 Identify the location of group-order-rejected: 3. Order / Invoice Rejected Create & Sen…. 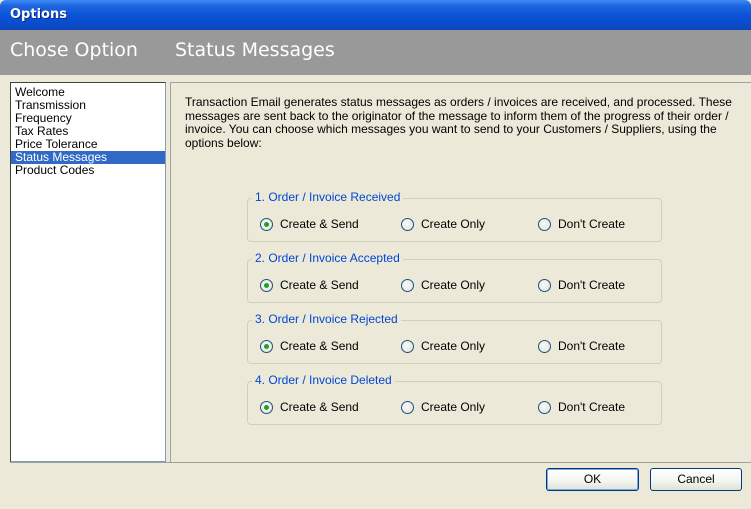
(454, 338).